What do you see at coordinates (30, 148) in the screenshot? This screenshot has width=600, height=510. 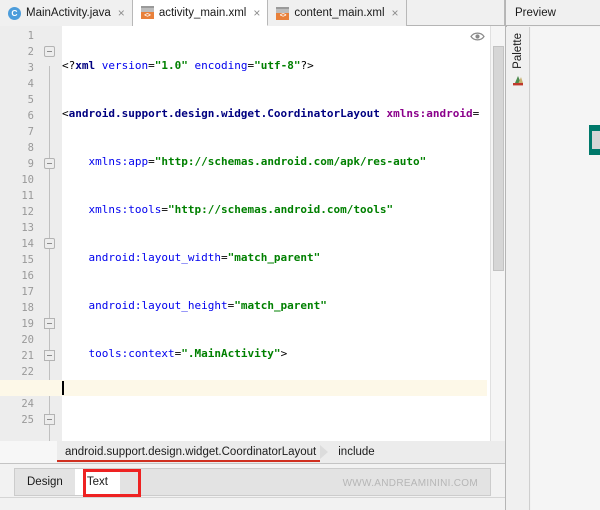 I see `line-number: 8` at bounding box center [30, 148].